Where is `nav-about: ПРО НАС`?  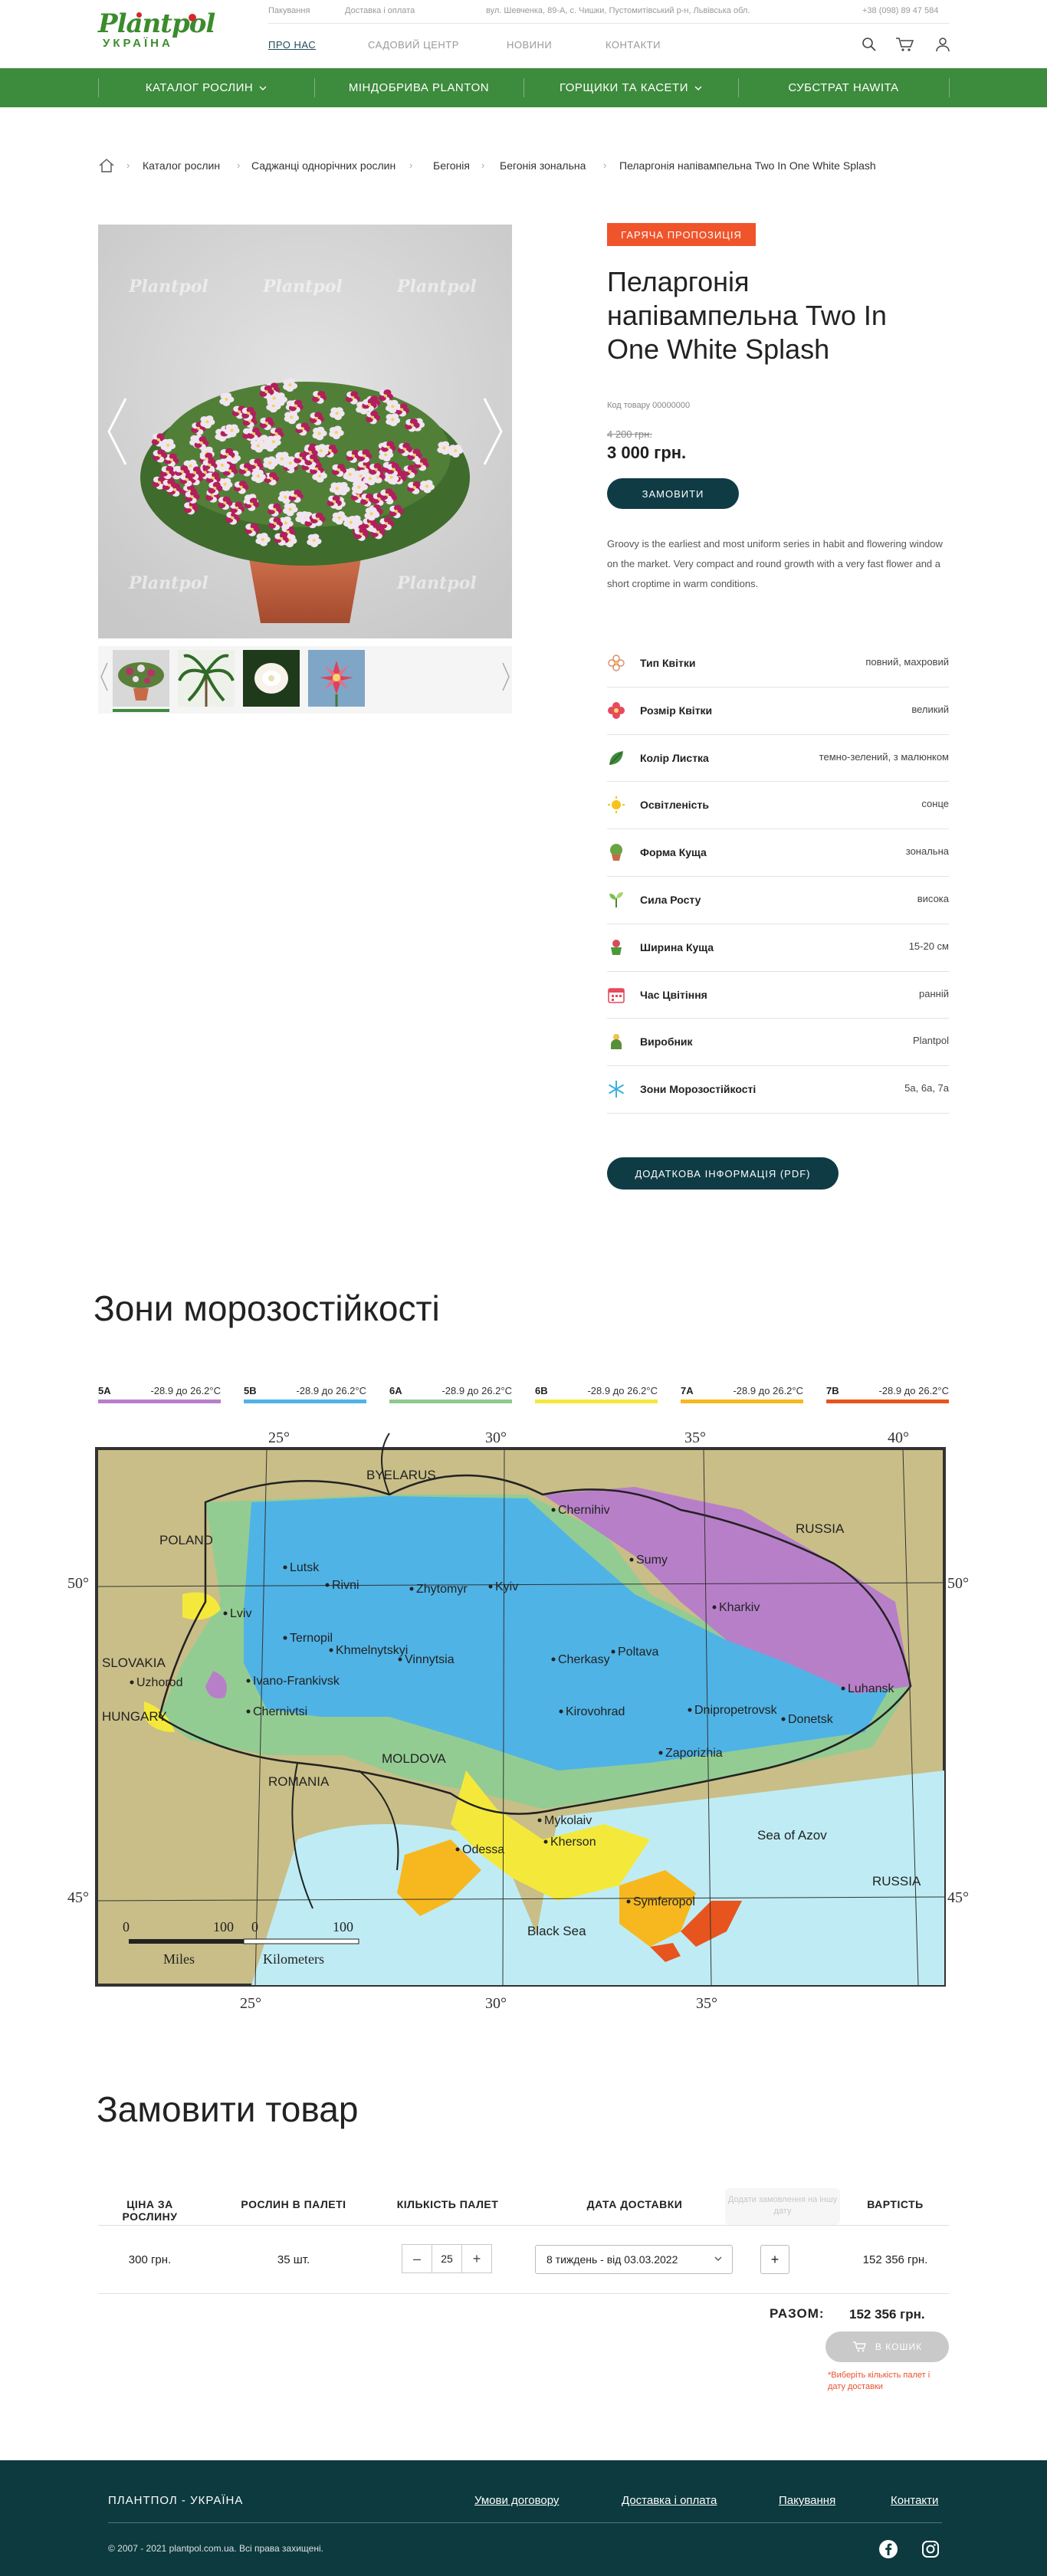 nav-about: ПРО НАС is located at coordinates (292, 45).